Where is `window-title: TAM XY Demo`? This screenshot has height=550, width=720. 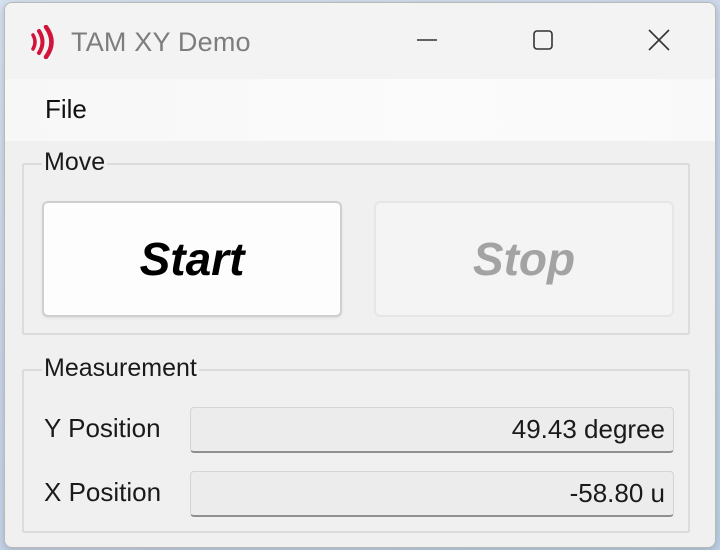 window-title: TAM XY Demo is located at coordinates (161, 42).